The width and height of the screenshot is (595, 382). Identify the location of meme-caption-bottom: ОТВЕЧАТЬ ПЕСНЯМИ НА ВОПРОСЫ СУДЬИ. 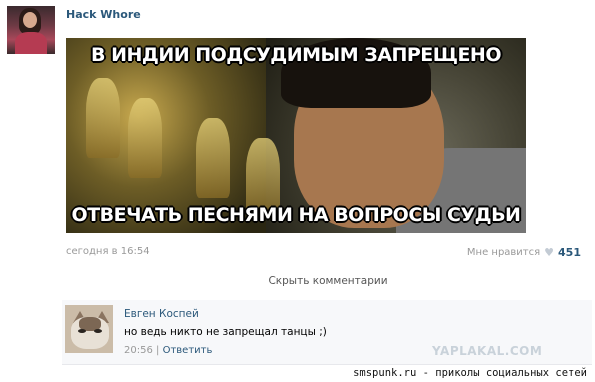
(296, 215).